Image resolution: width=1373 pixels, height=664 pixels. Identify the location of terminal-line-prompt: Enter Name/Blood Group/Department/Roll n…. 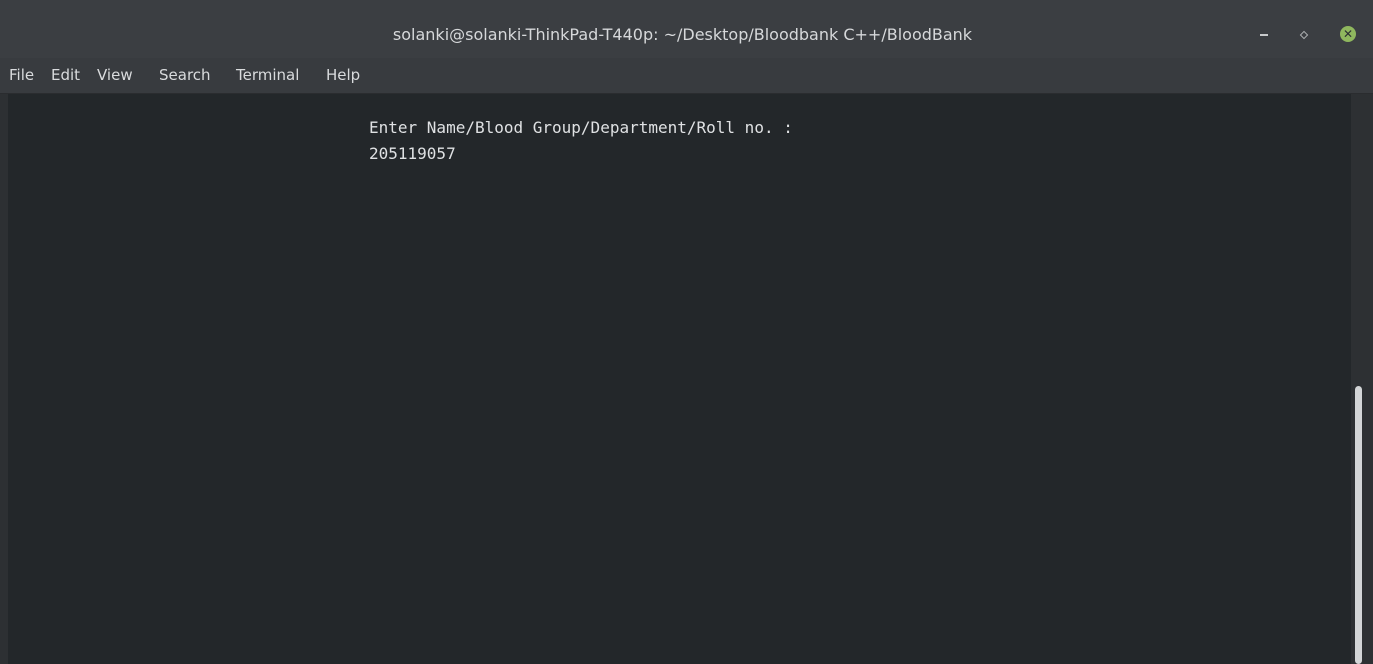
(581, 127).